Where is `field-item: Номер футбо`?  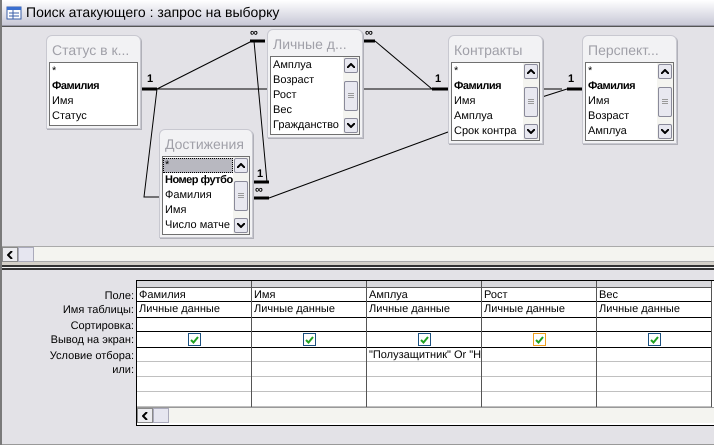
field-item: Номер футбо is located at coordinates (198, 180).